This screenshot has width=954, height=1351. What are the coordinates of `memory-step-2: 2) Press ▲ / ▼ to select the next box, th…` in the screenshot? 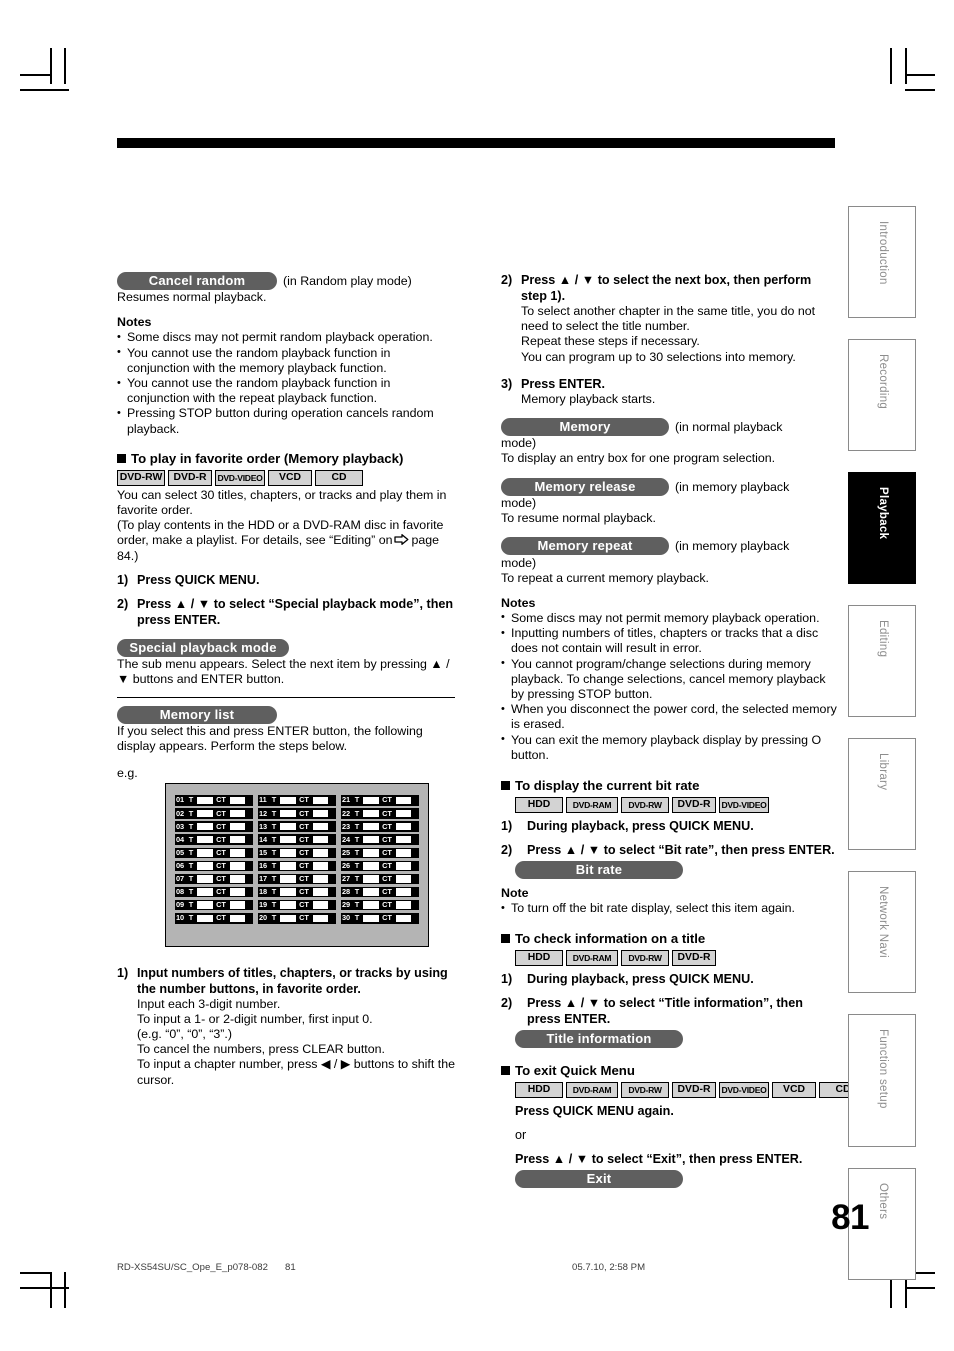 It's located at (670, 318).